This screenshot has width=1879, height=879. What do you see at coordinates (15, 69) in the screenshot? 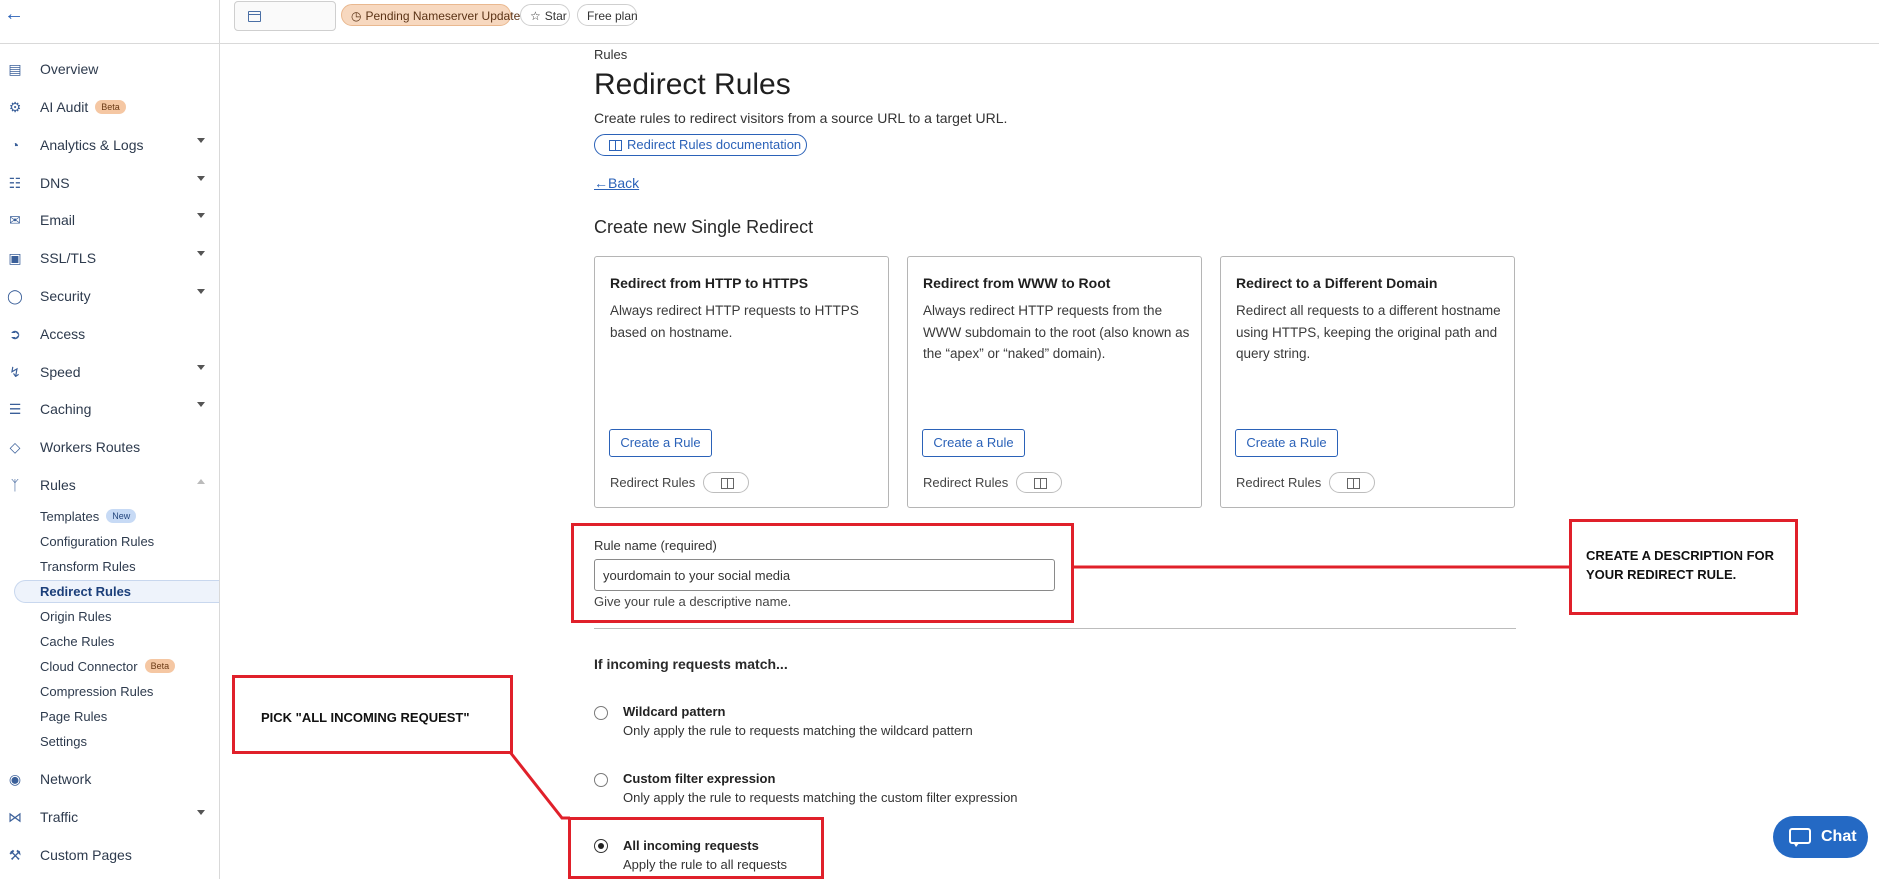
I see `document-icon: ▤` at bounding box center [15, 69].